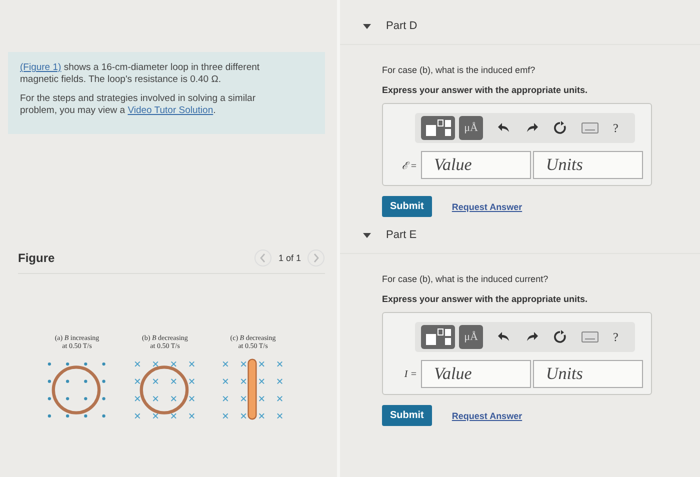  I want to click on problem-text: (Figure 1) shows a 16-cm-diameter loop in three different magnetic fields. The loop's resistance is 0.40 Ω., so click(140, 73).